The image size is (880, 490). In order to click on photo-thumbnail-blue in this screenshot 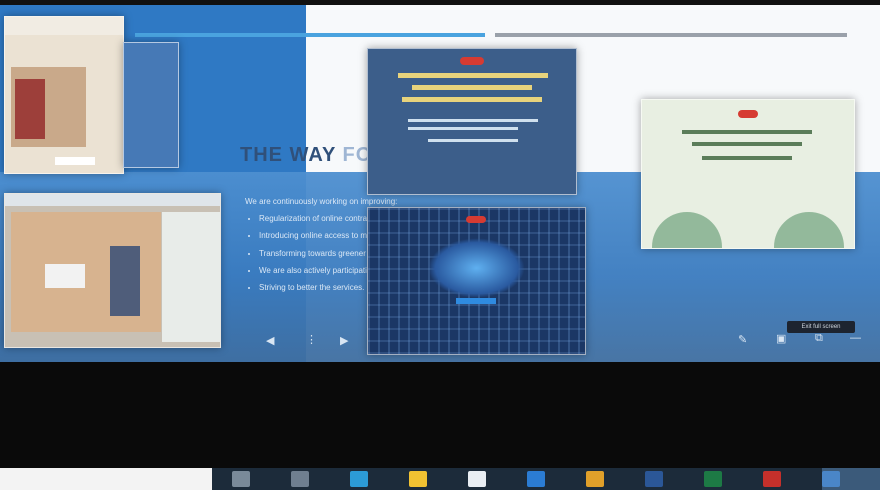, I will do `click(151, 105)`.